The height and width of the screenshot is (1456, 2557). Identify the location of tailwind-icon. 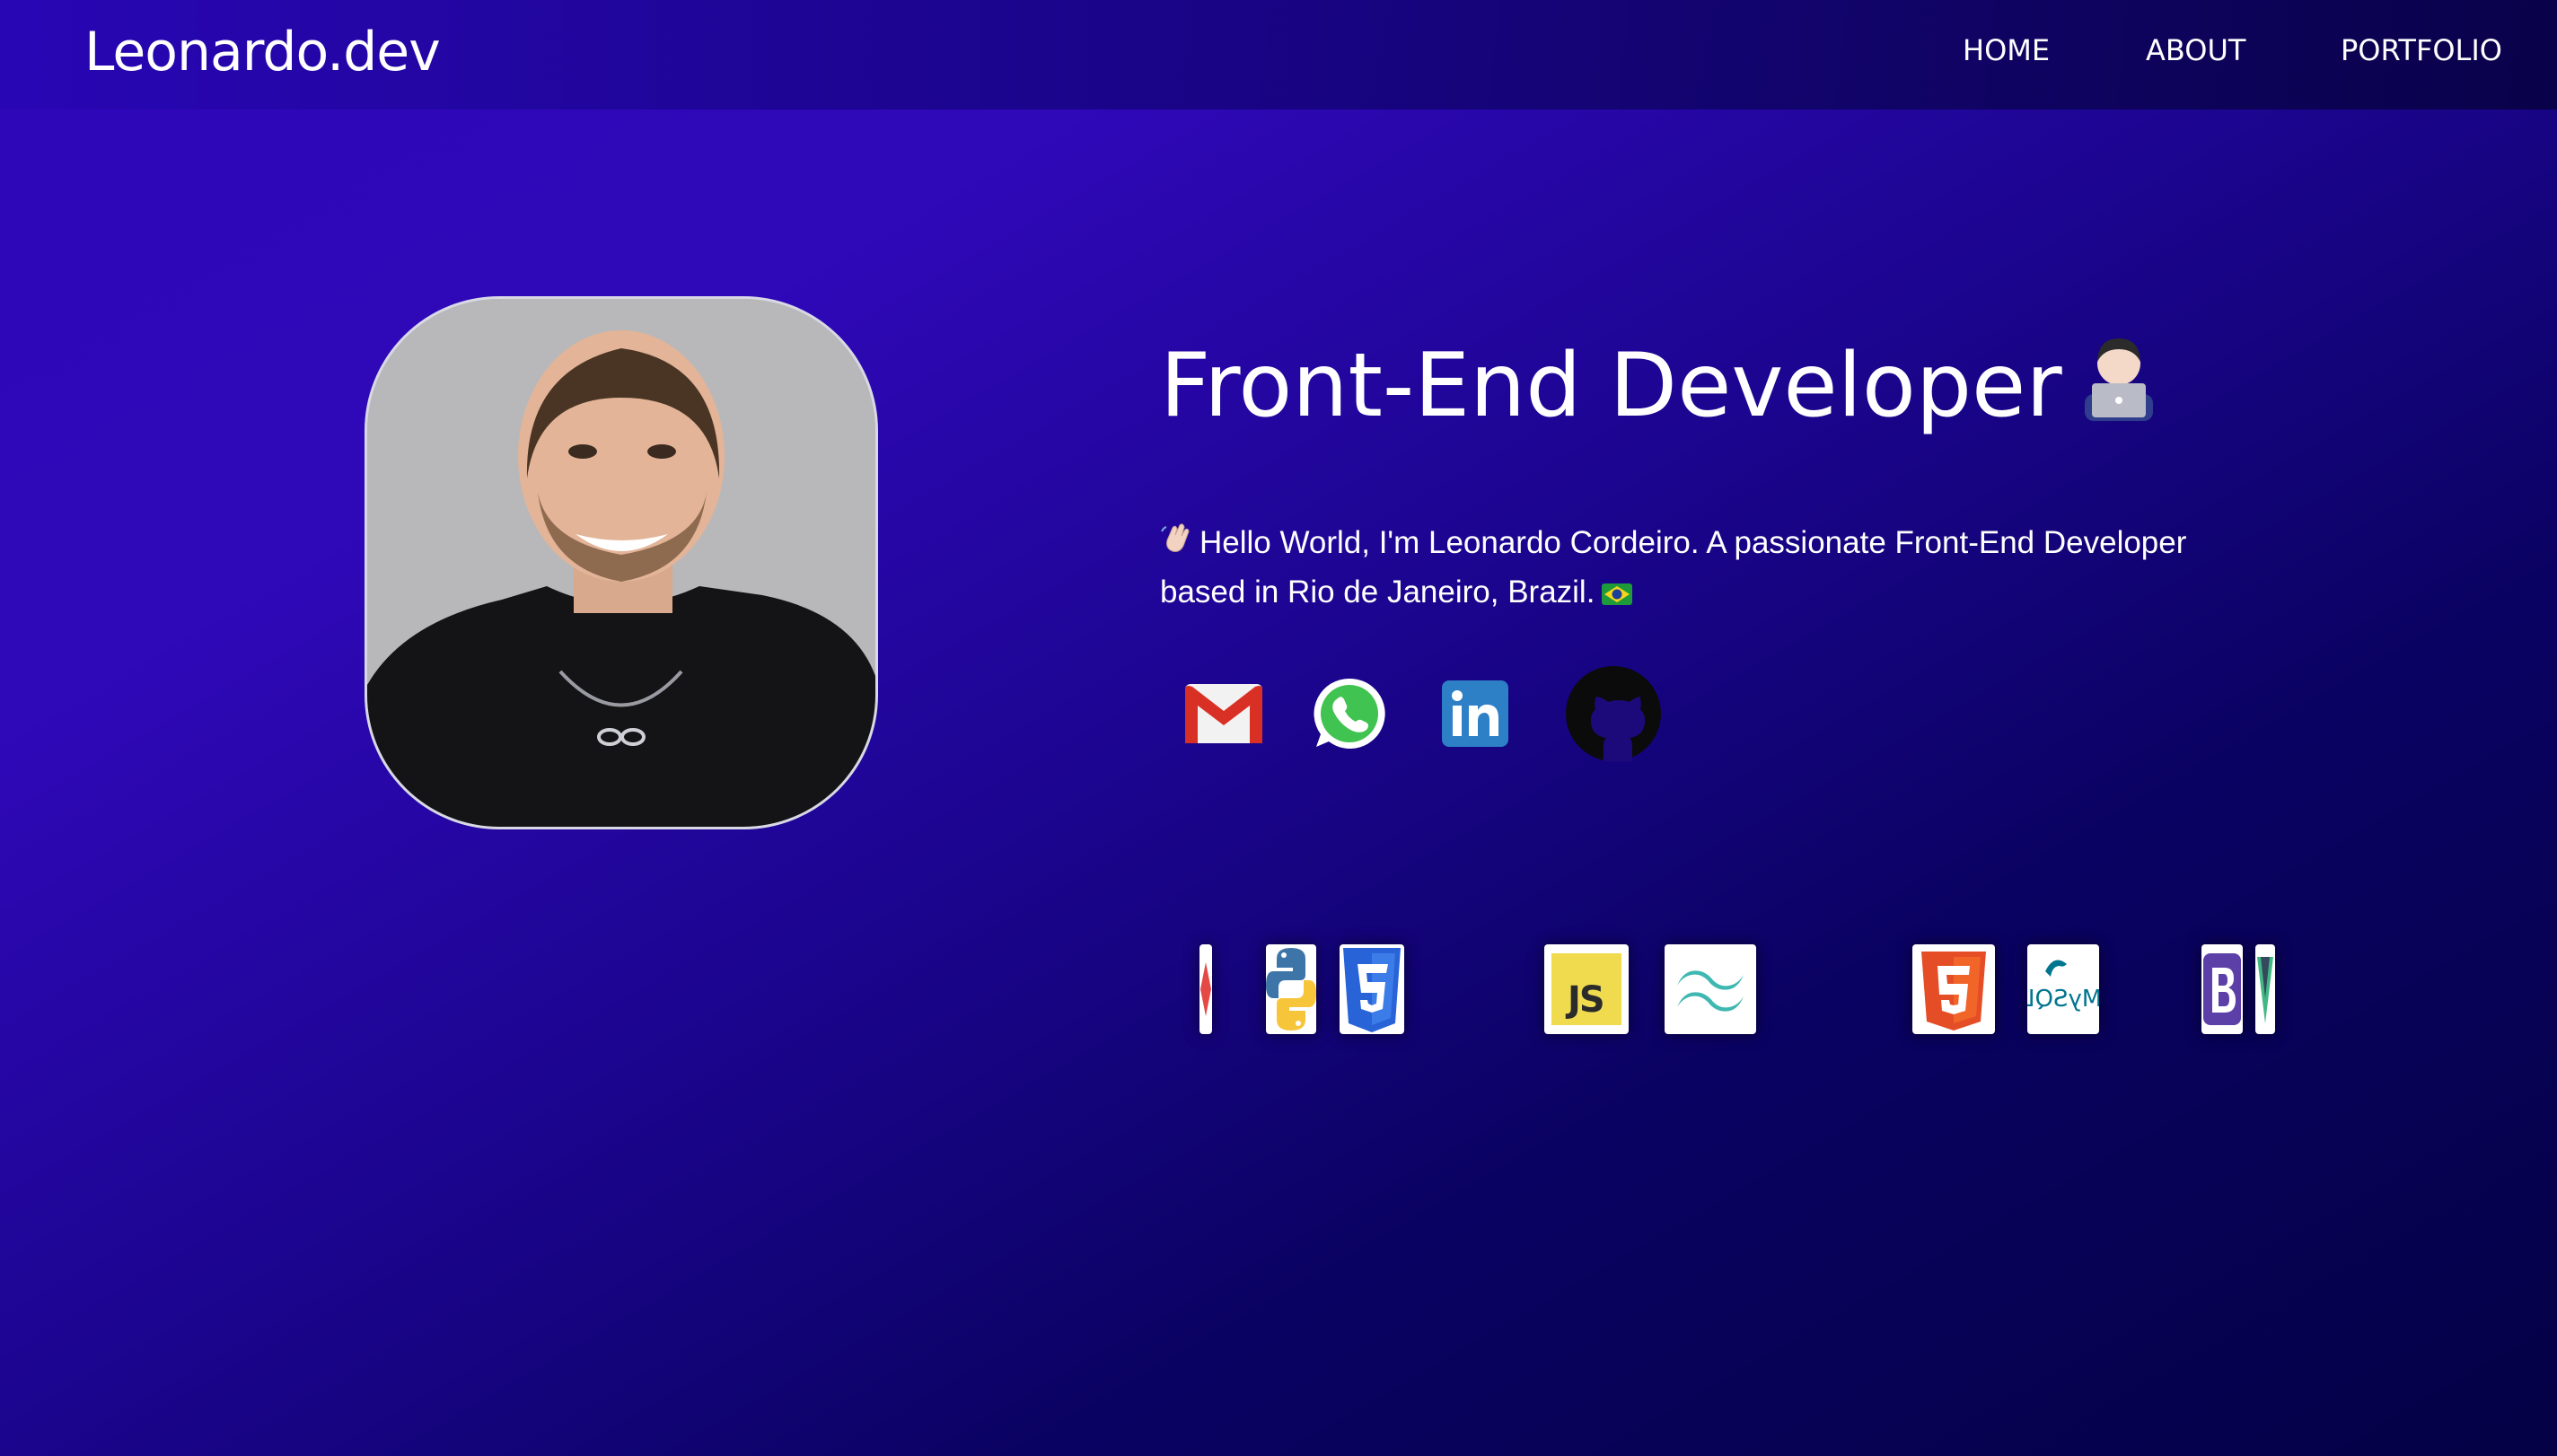
(1710, 991).